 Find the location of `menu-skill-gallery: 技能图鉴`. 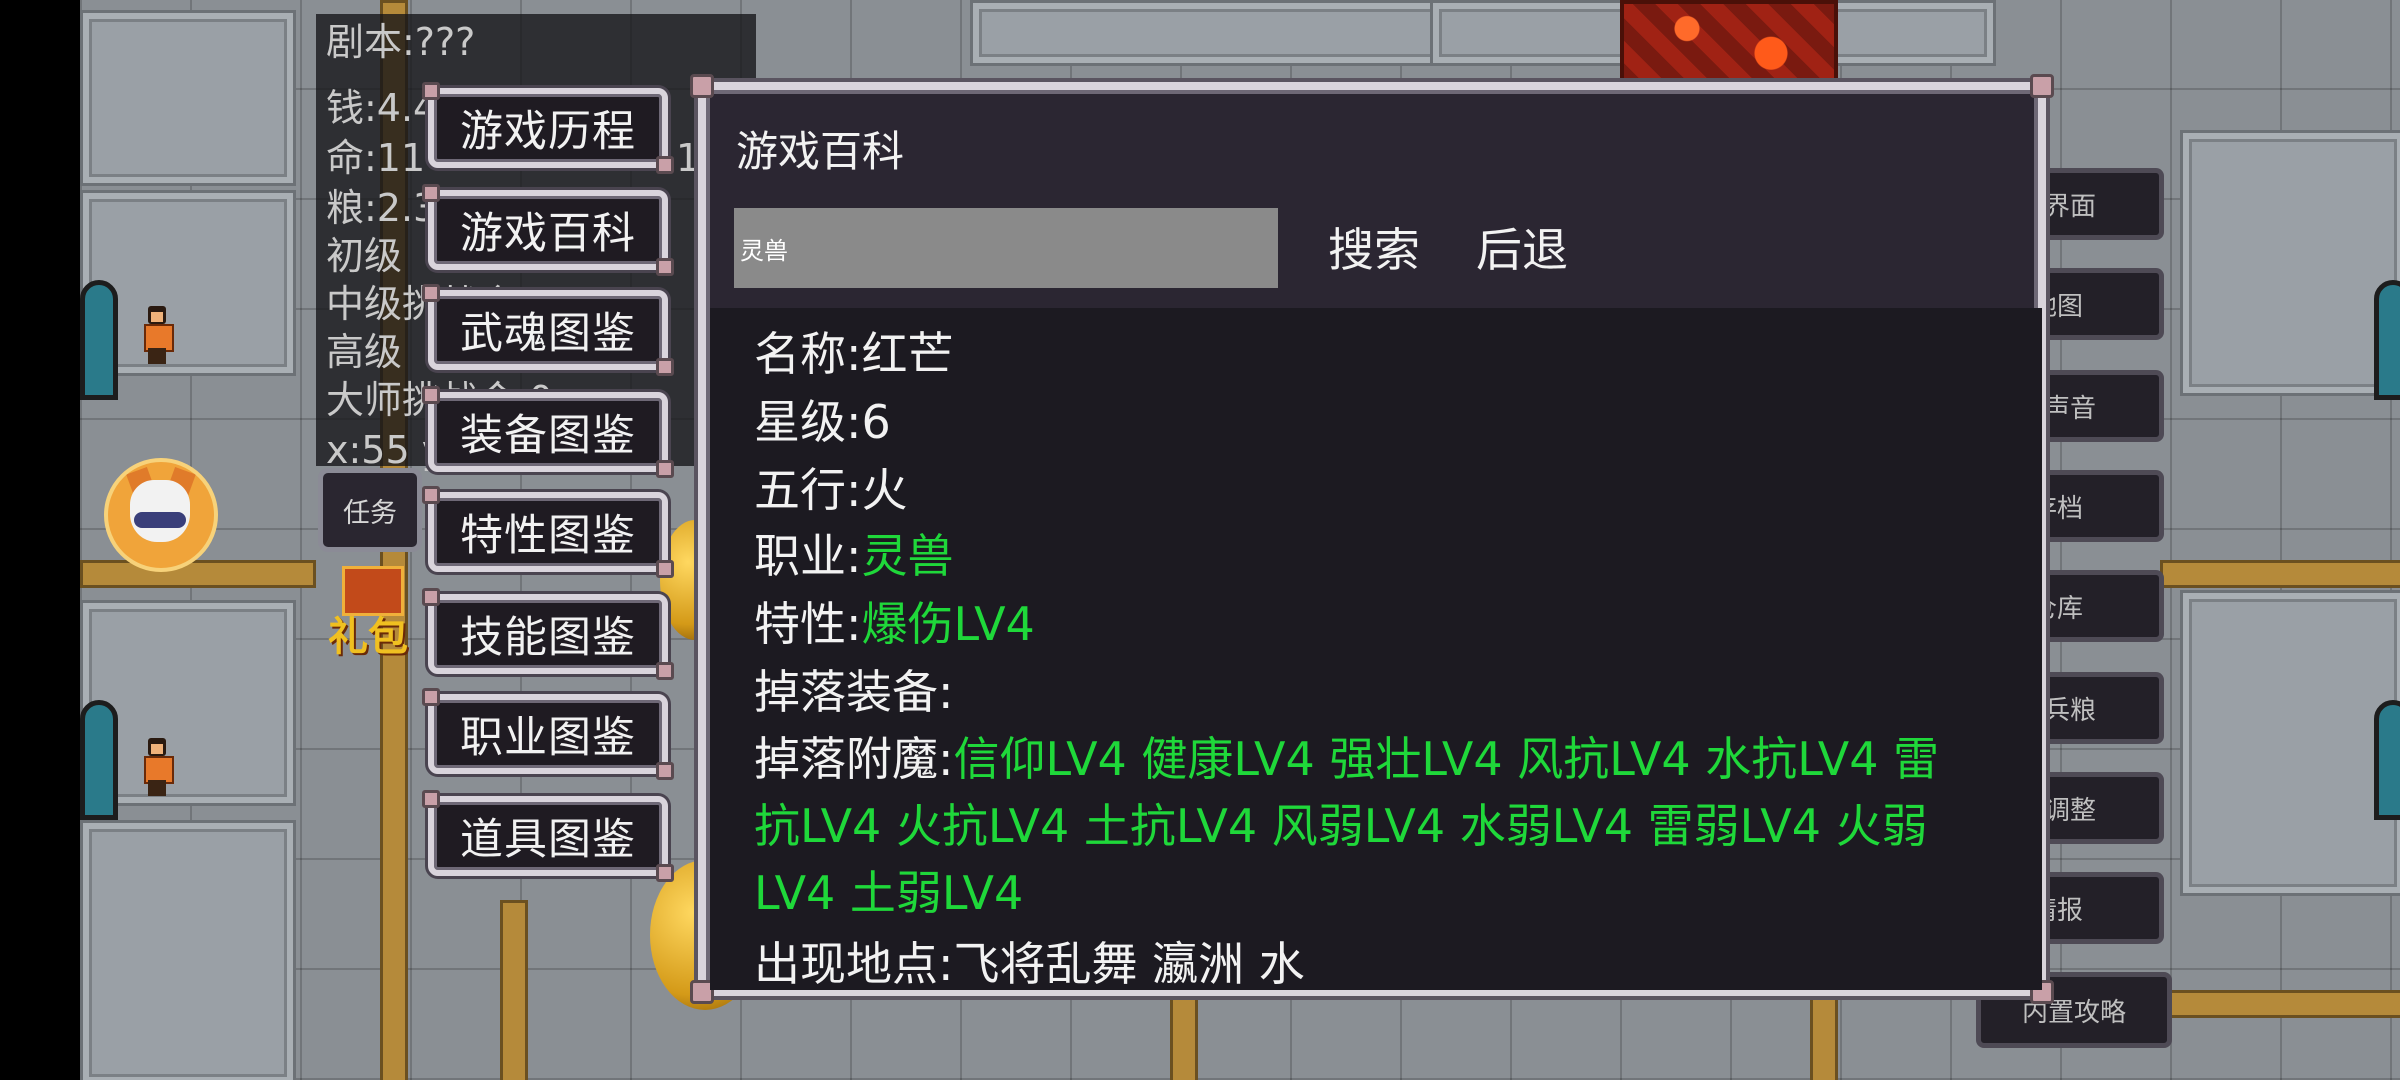

menu-skill-gallery: 技能图鉴 is located at coordinates (548, 634).